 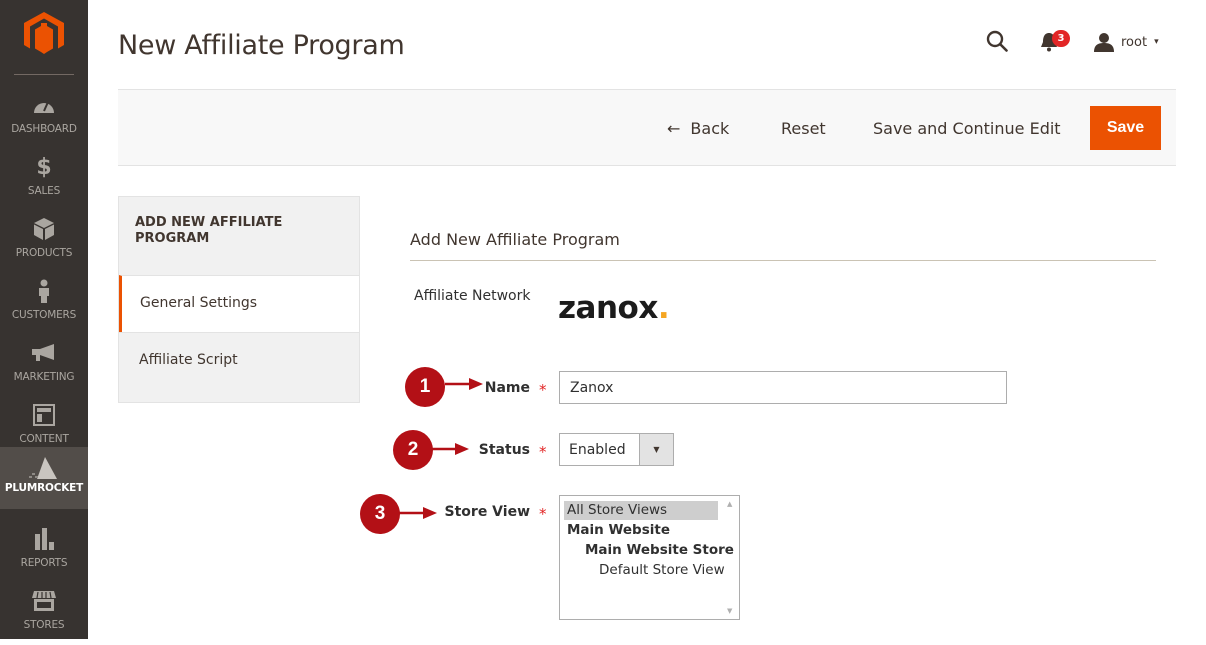 What do you see at coordinates (44, 614) in the screenshot?
I see `sidebar-item-stores: STORES` at bounding box center [44, 614].